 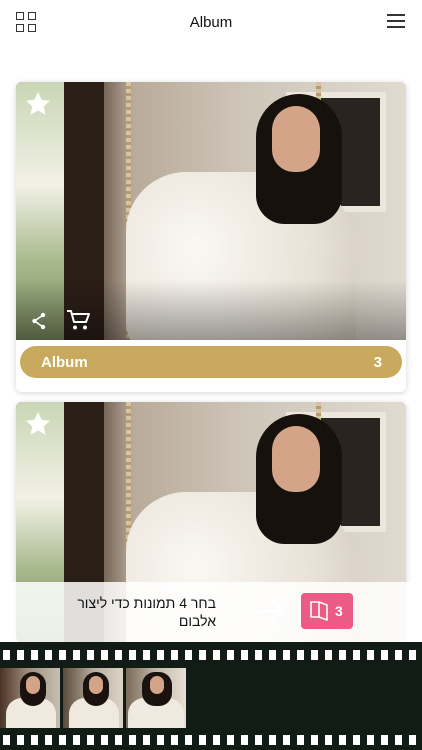 I want to click on hamburger-menu-icon, so click(x=396, y=21).